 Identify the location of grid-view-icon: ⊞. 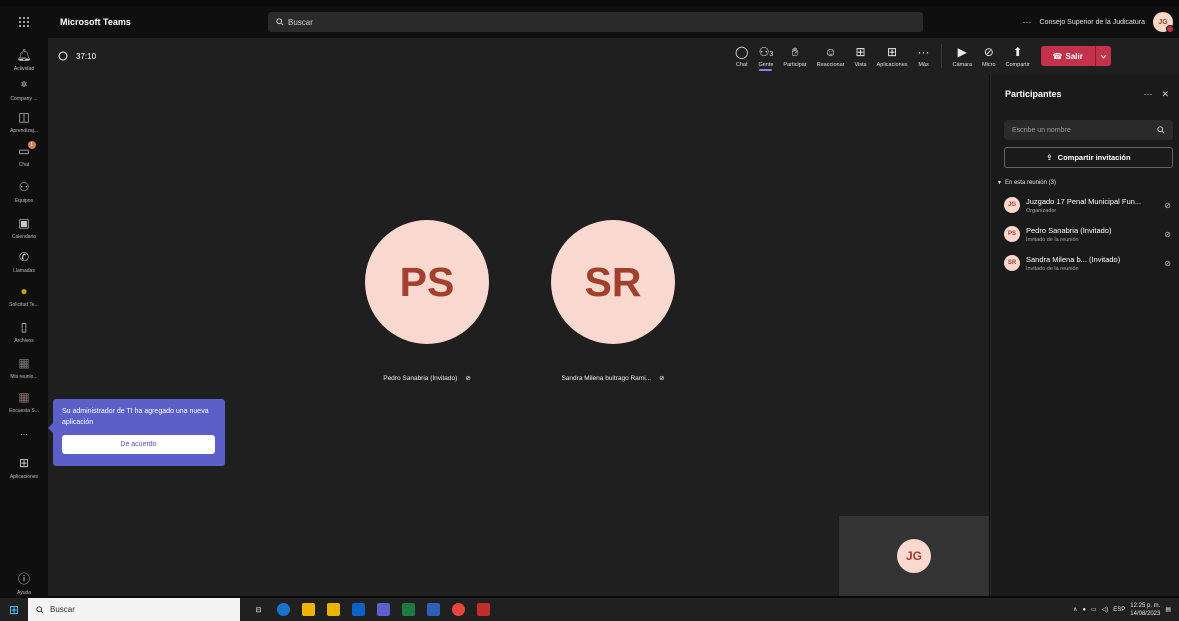
(860, 51).